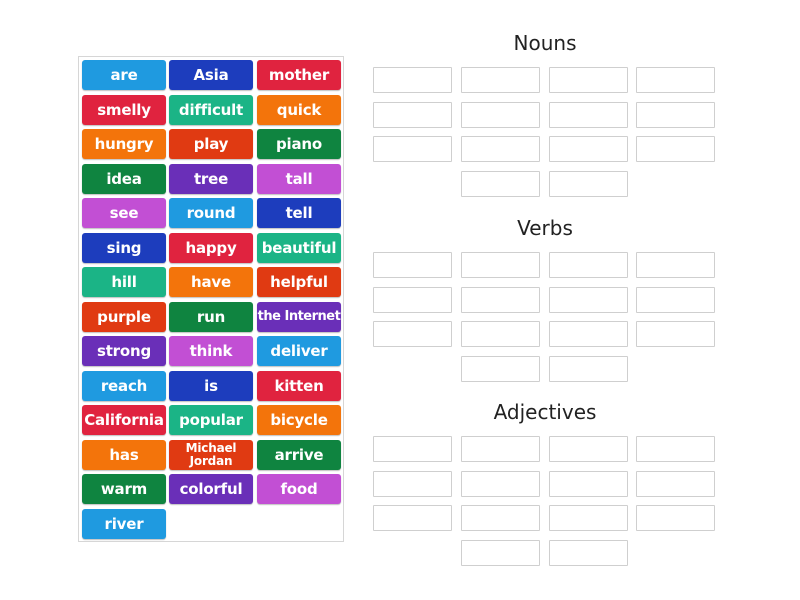 This screenshot has width=800, height=600. What do you see at coordinates (545, 228) in the screenshot?
I see `group-title-verbs: Verbs` at bounding box center [545, 228].